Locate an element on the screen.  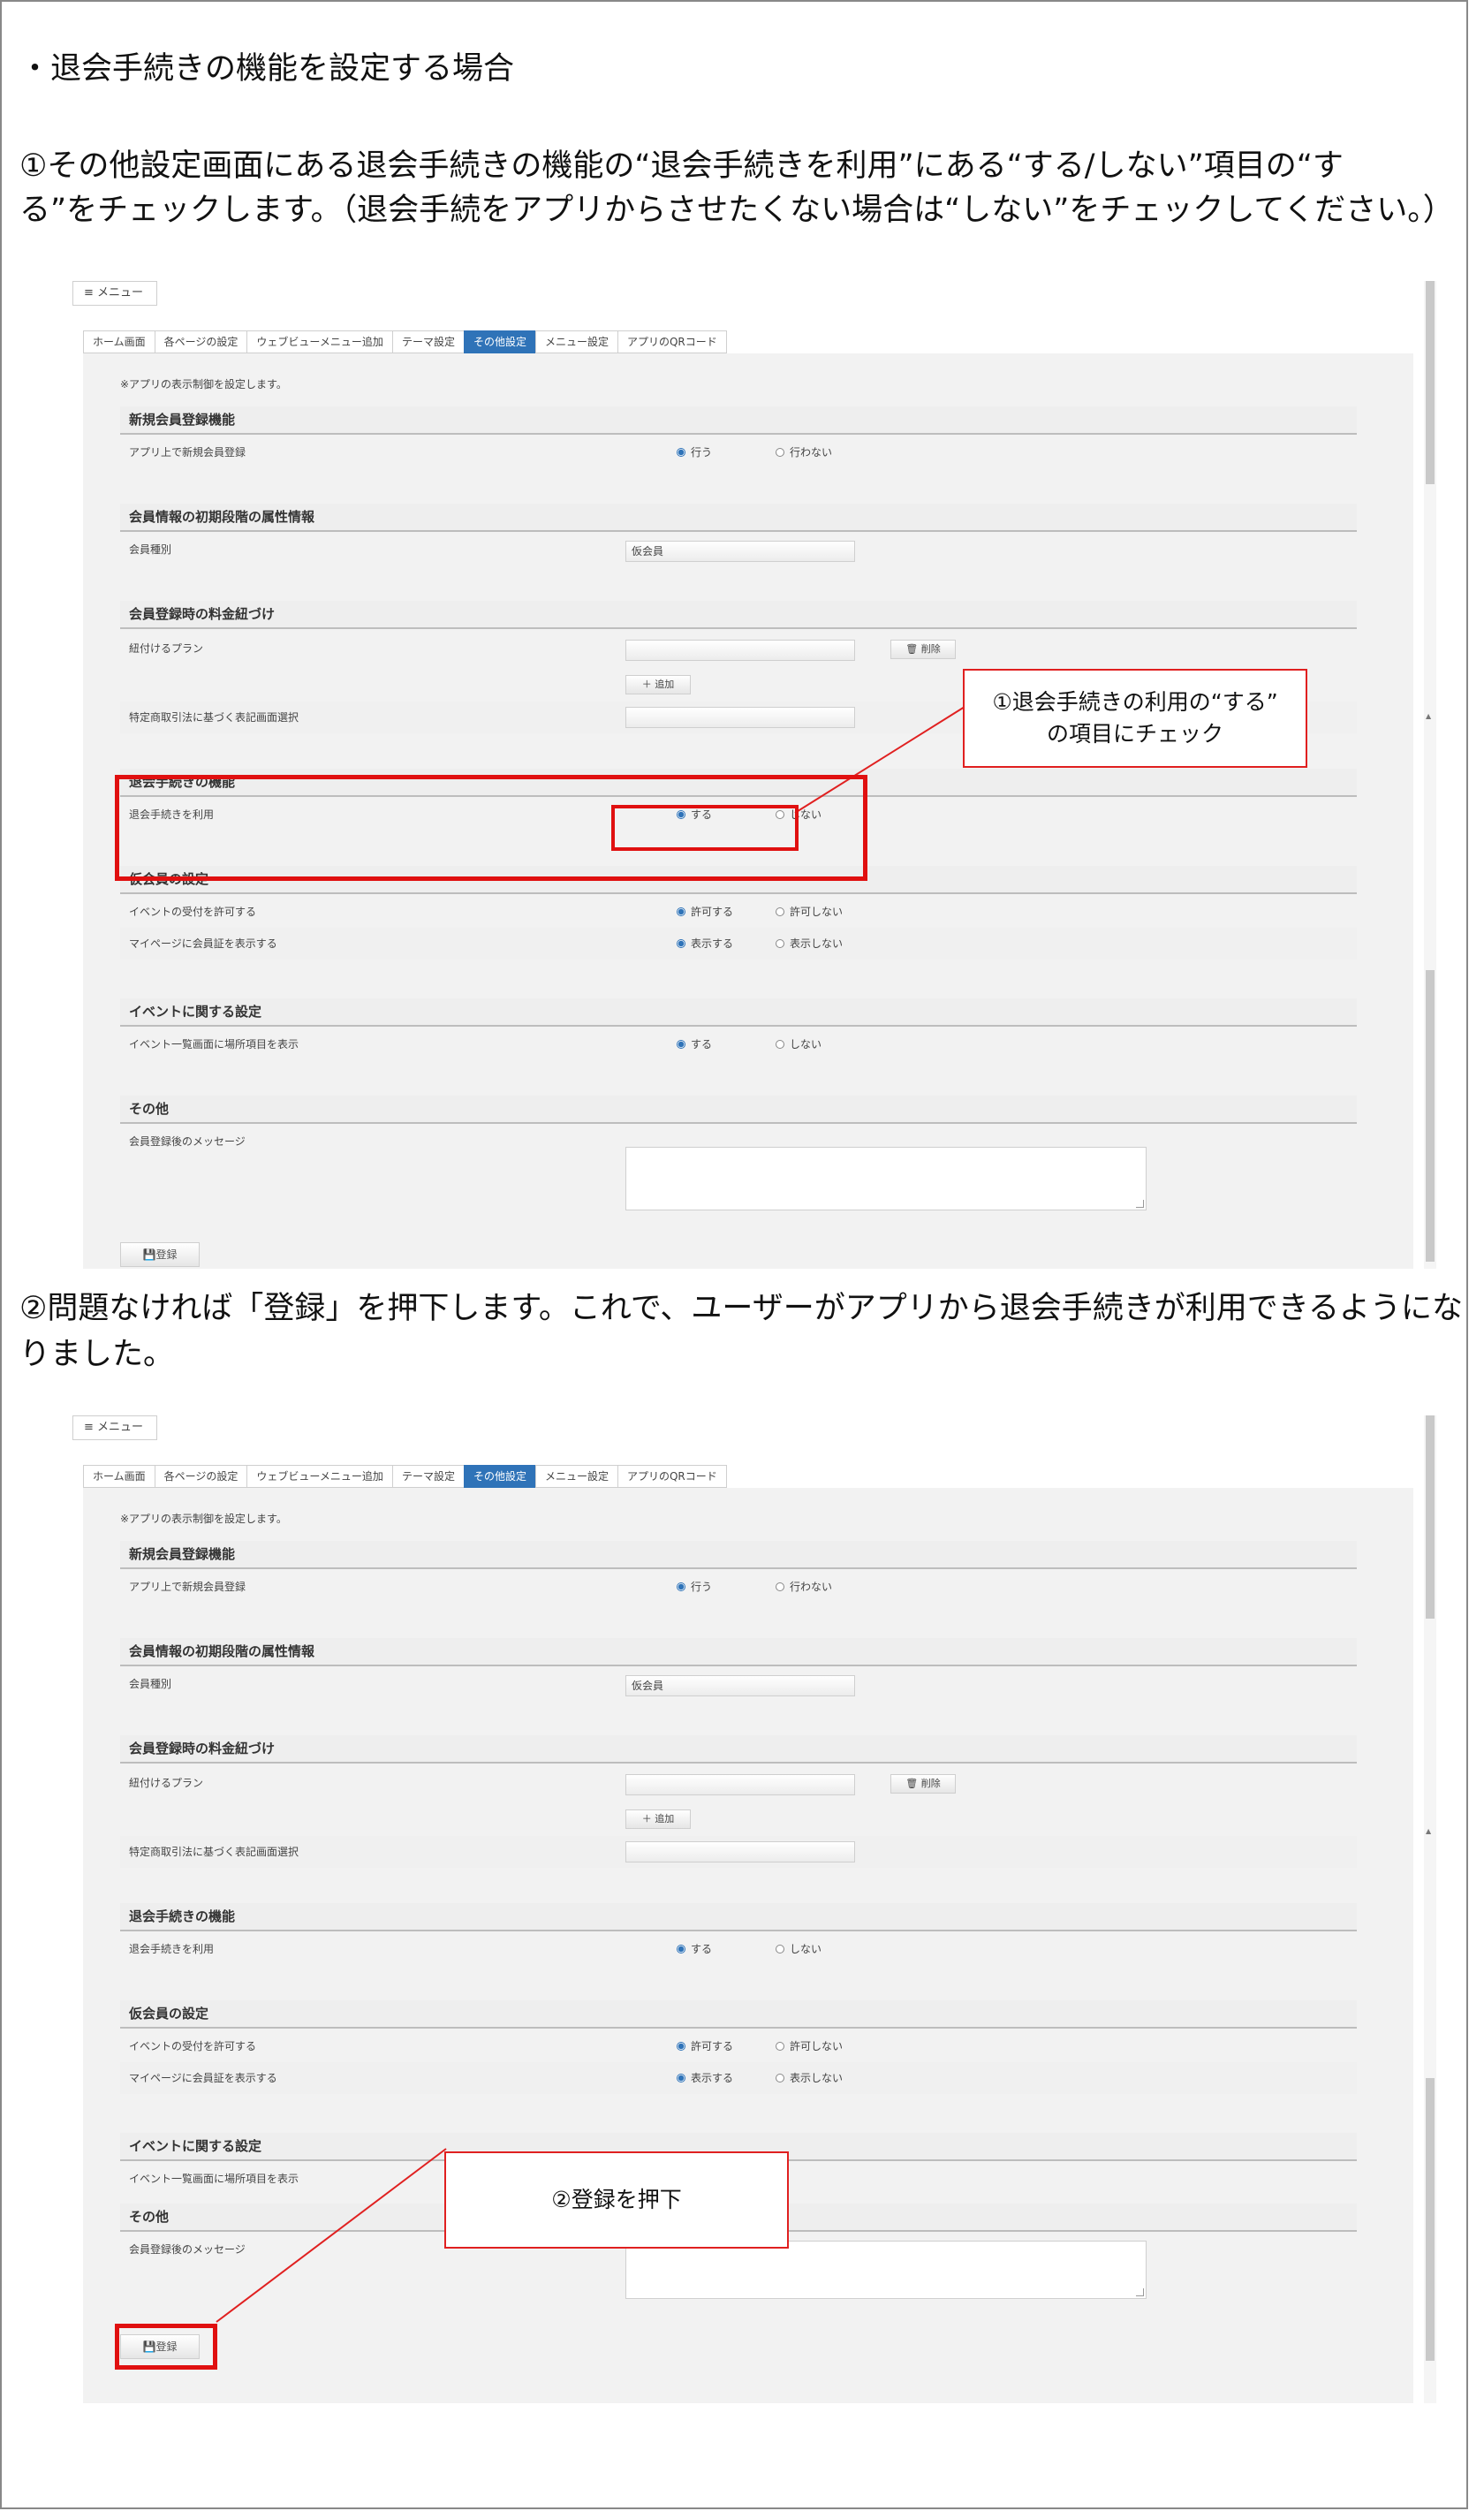
heading: ・退会手続きの機能を設定する場合 is located at coordinates (267, 69).